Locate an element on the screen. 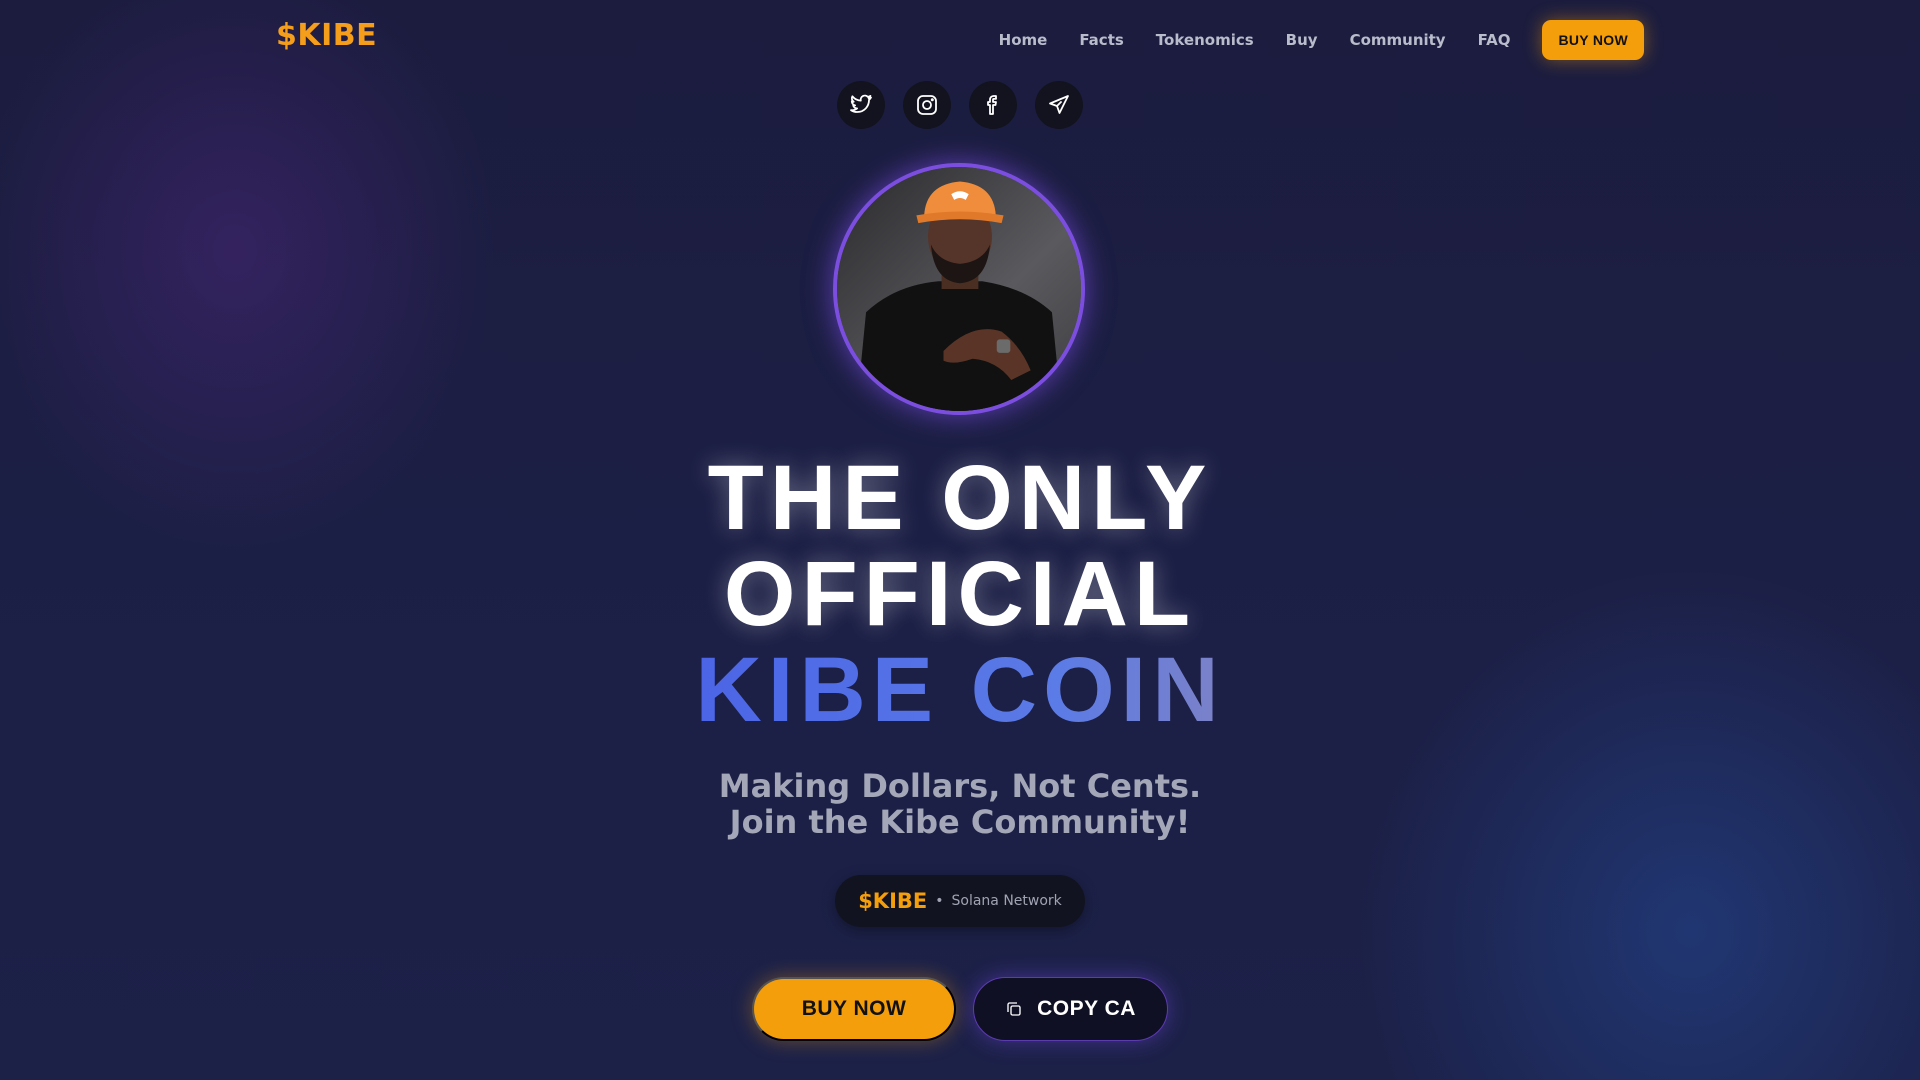 This screenshot has height=1080, width=1920. token-ticker-badge: $KIBE • Solana Network is located at coordinates (960, 901).